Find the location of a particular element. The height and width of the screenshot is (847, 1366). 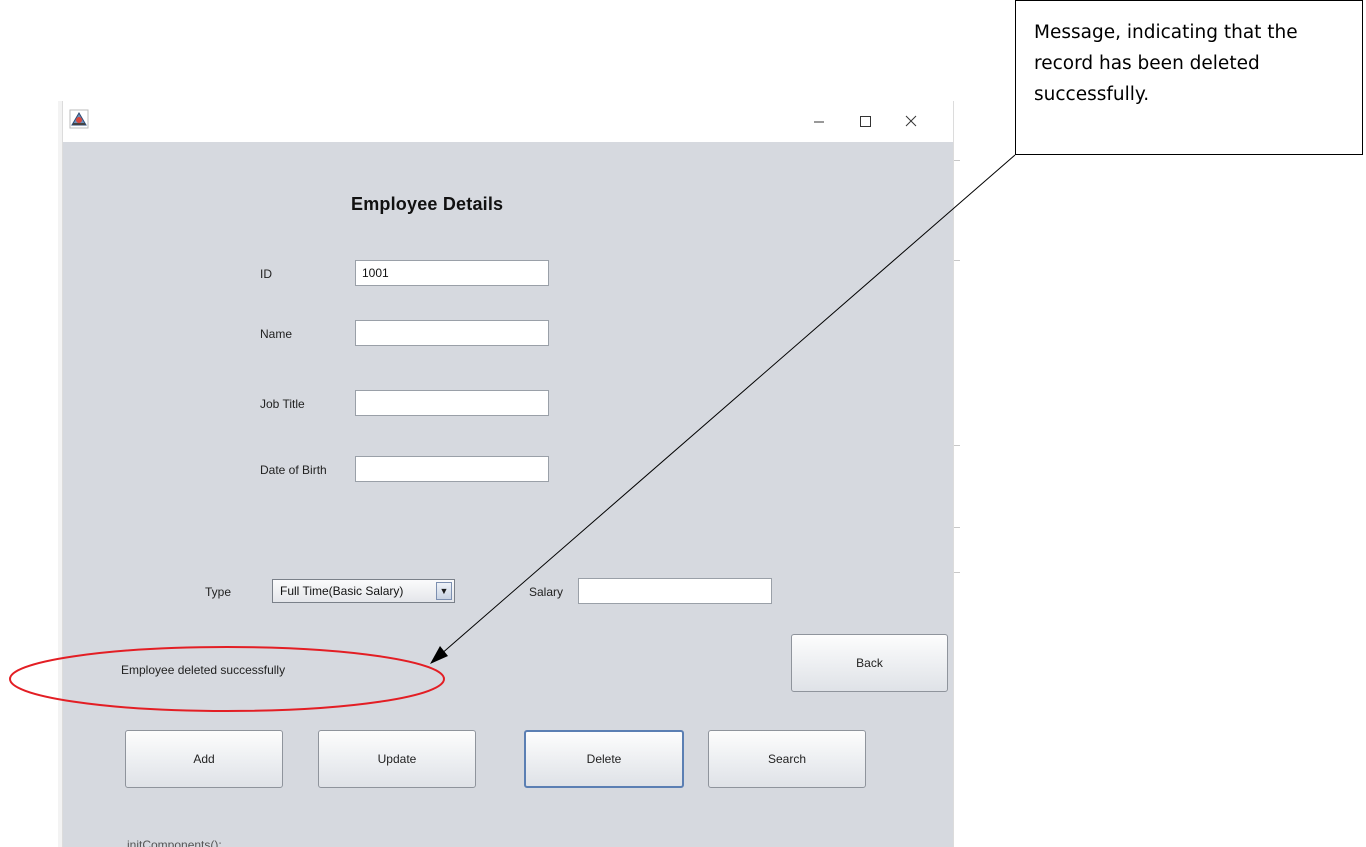

job-title-label: Job Title is located at coordinates (282, 404).